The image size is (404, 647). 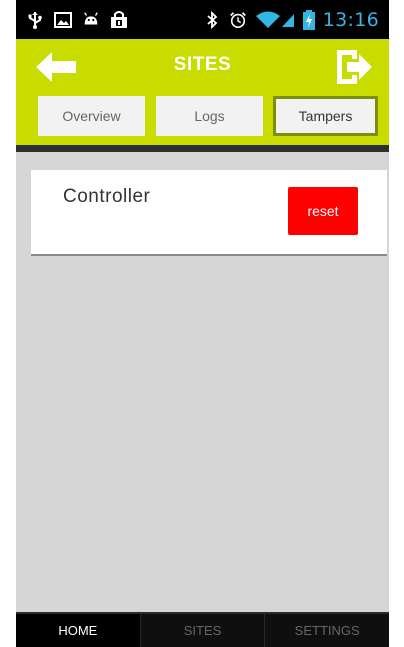 I want to click on nav-sites: SITES, so click(x=203, y=630).